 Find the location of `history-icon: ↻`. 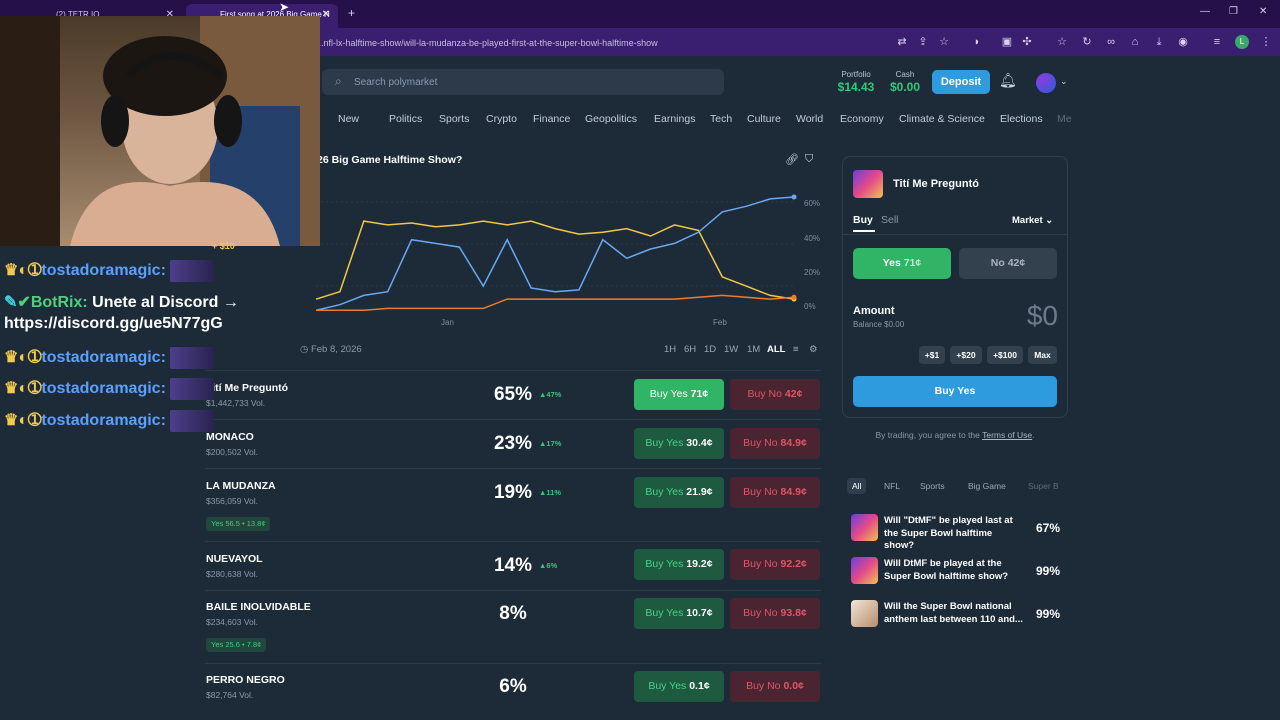

history-icon: ↻ is located at coordinates (1087, 42).